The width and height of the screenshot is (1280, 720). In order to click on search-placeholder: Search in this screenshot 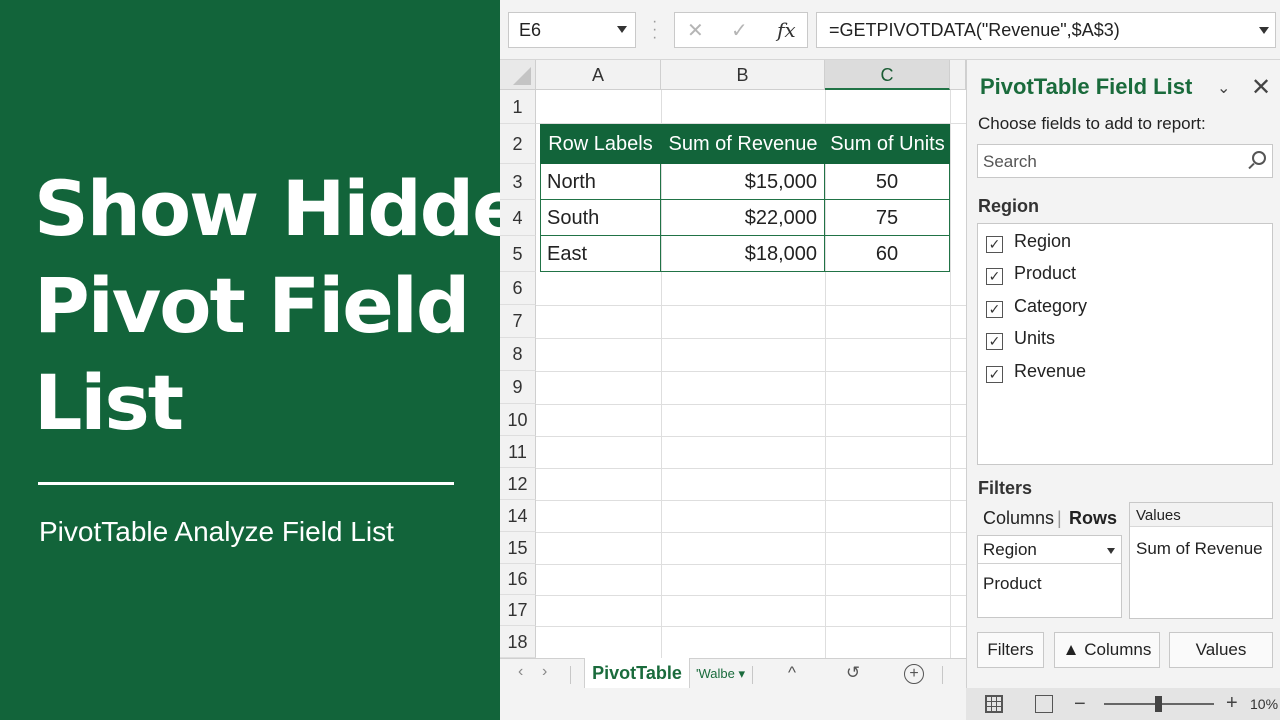, I will do `click(1010, 161)`.